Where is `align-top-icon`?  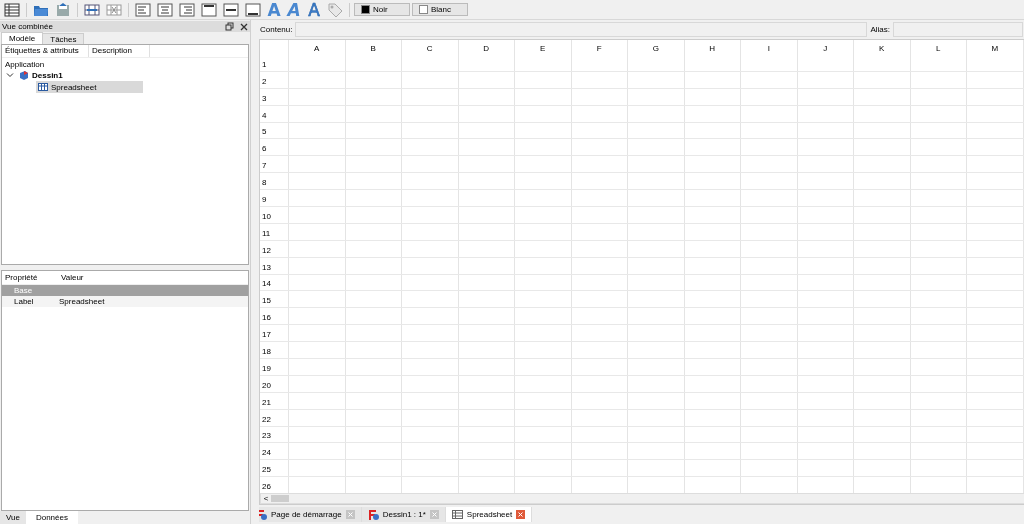
align-top-icon is located at coordinates (209, 9).